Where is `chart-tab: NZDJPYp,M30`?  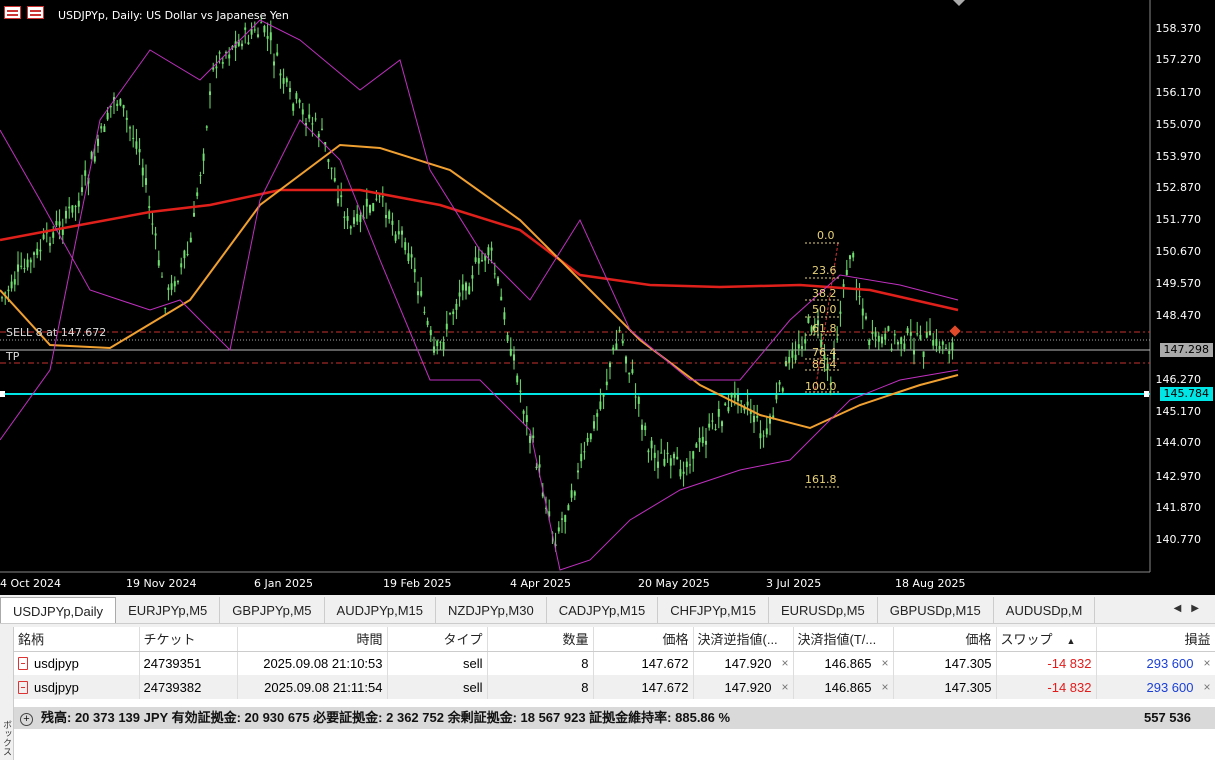 chart-tab: NZDJPYp,M30 is located at coordinates (491, 610).